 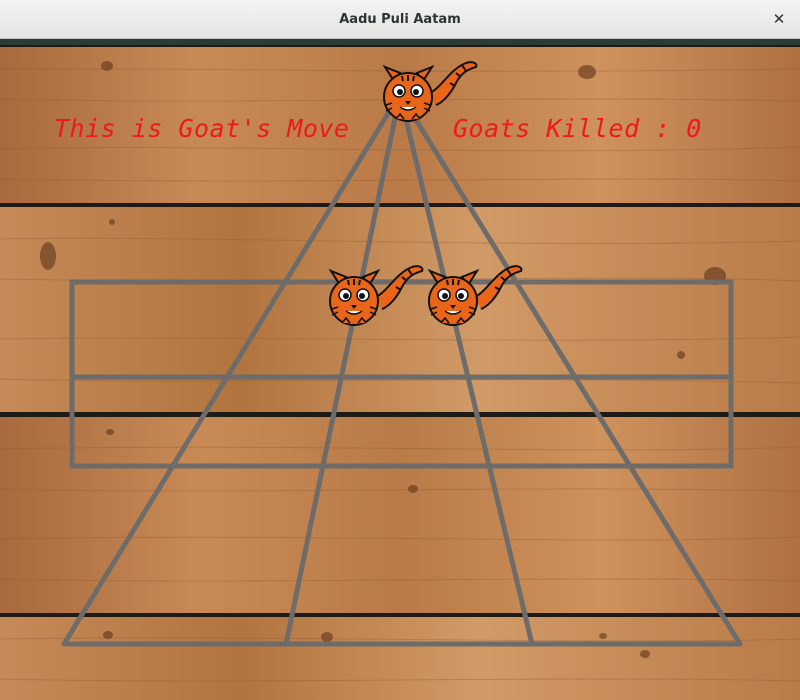 I want to click on goats-killed-label: Goats Killed :, so click(x=570, y=128).